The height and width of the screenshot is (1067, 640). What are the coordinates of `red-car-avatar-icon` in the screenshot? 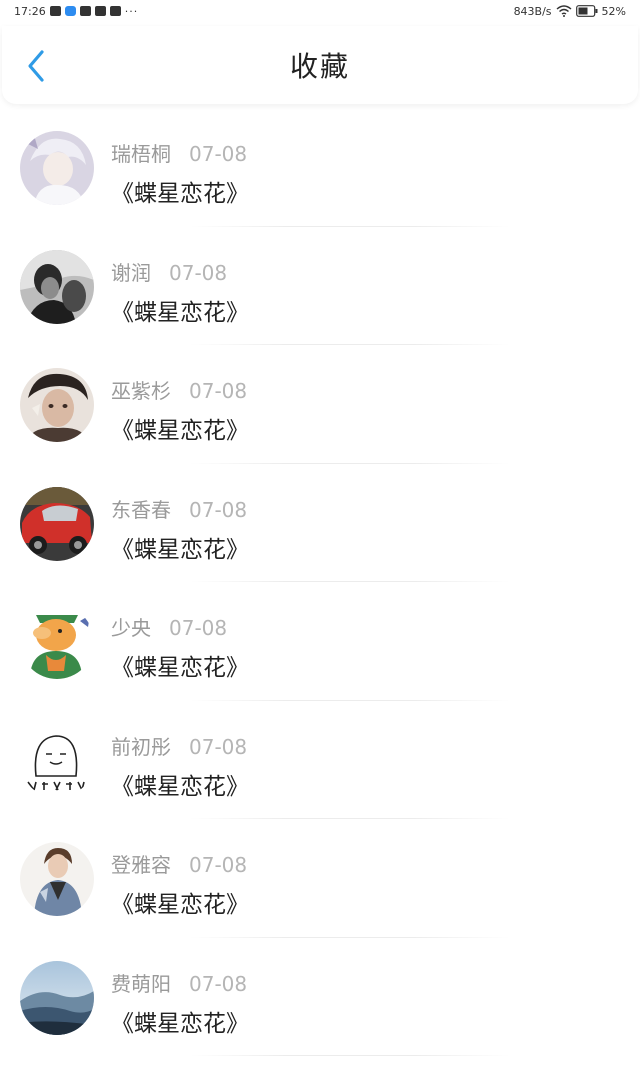 It's located at (57, 523).